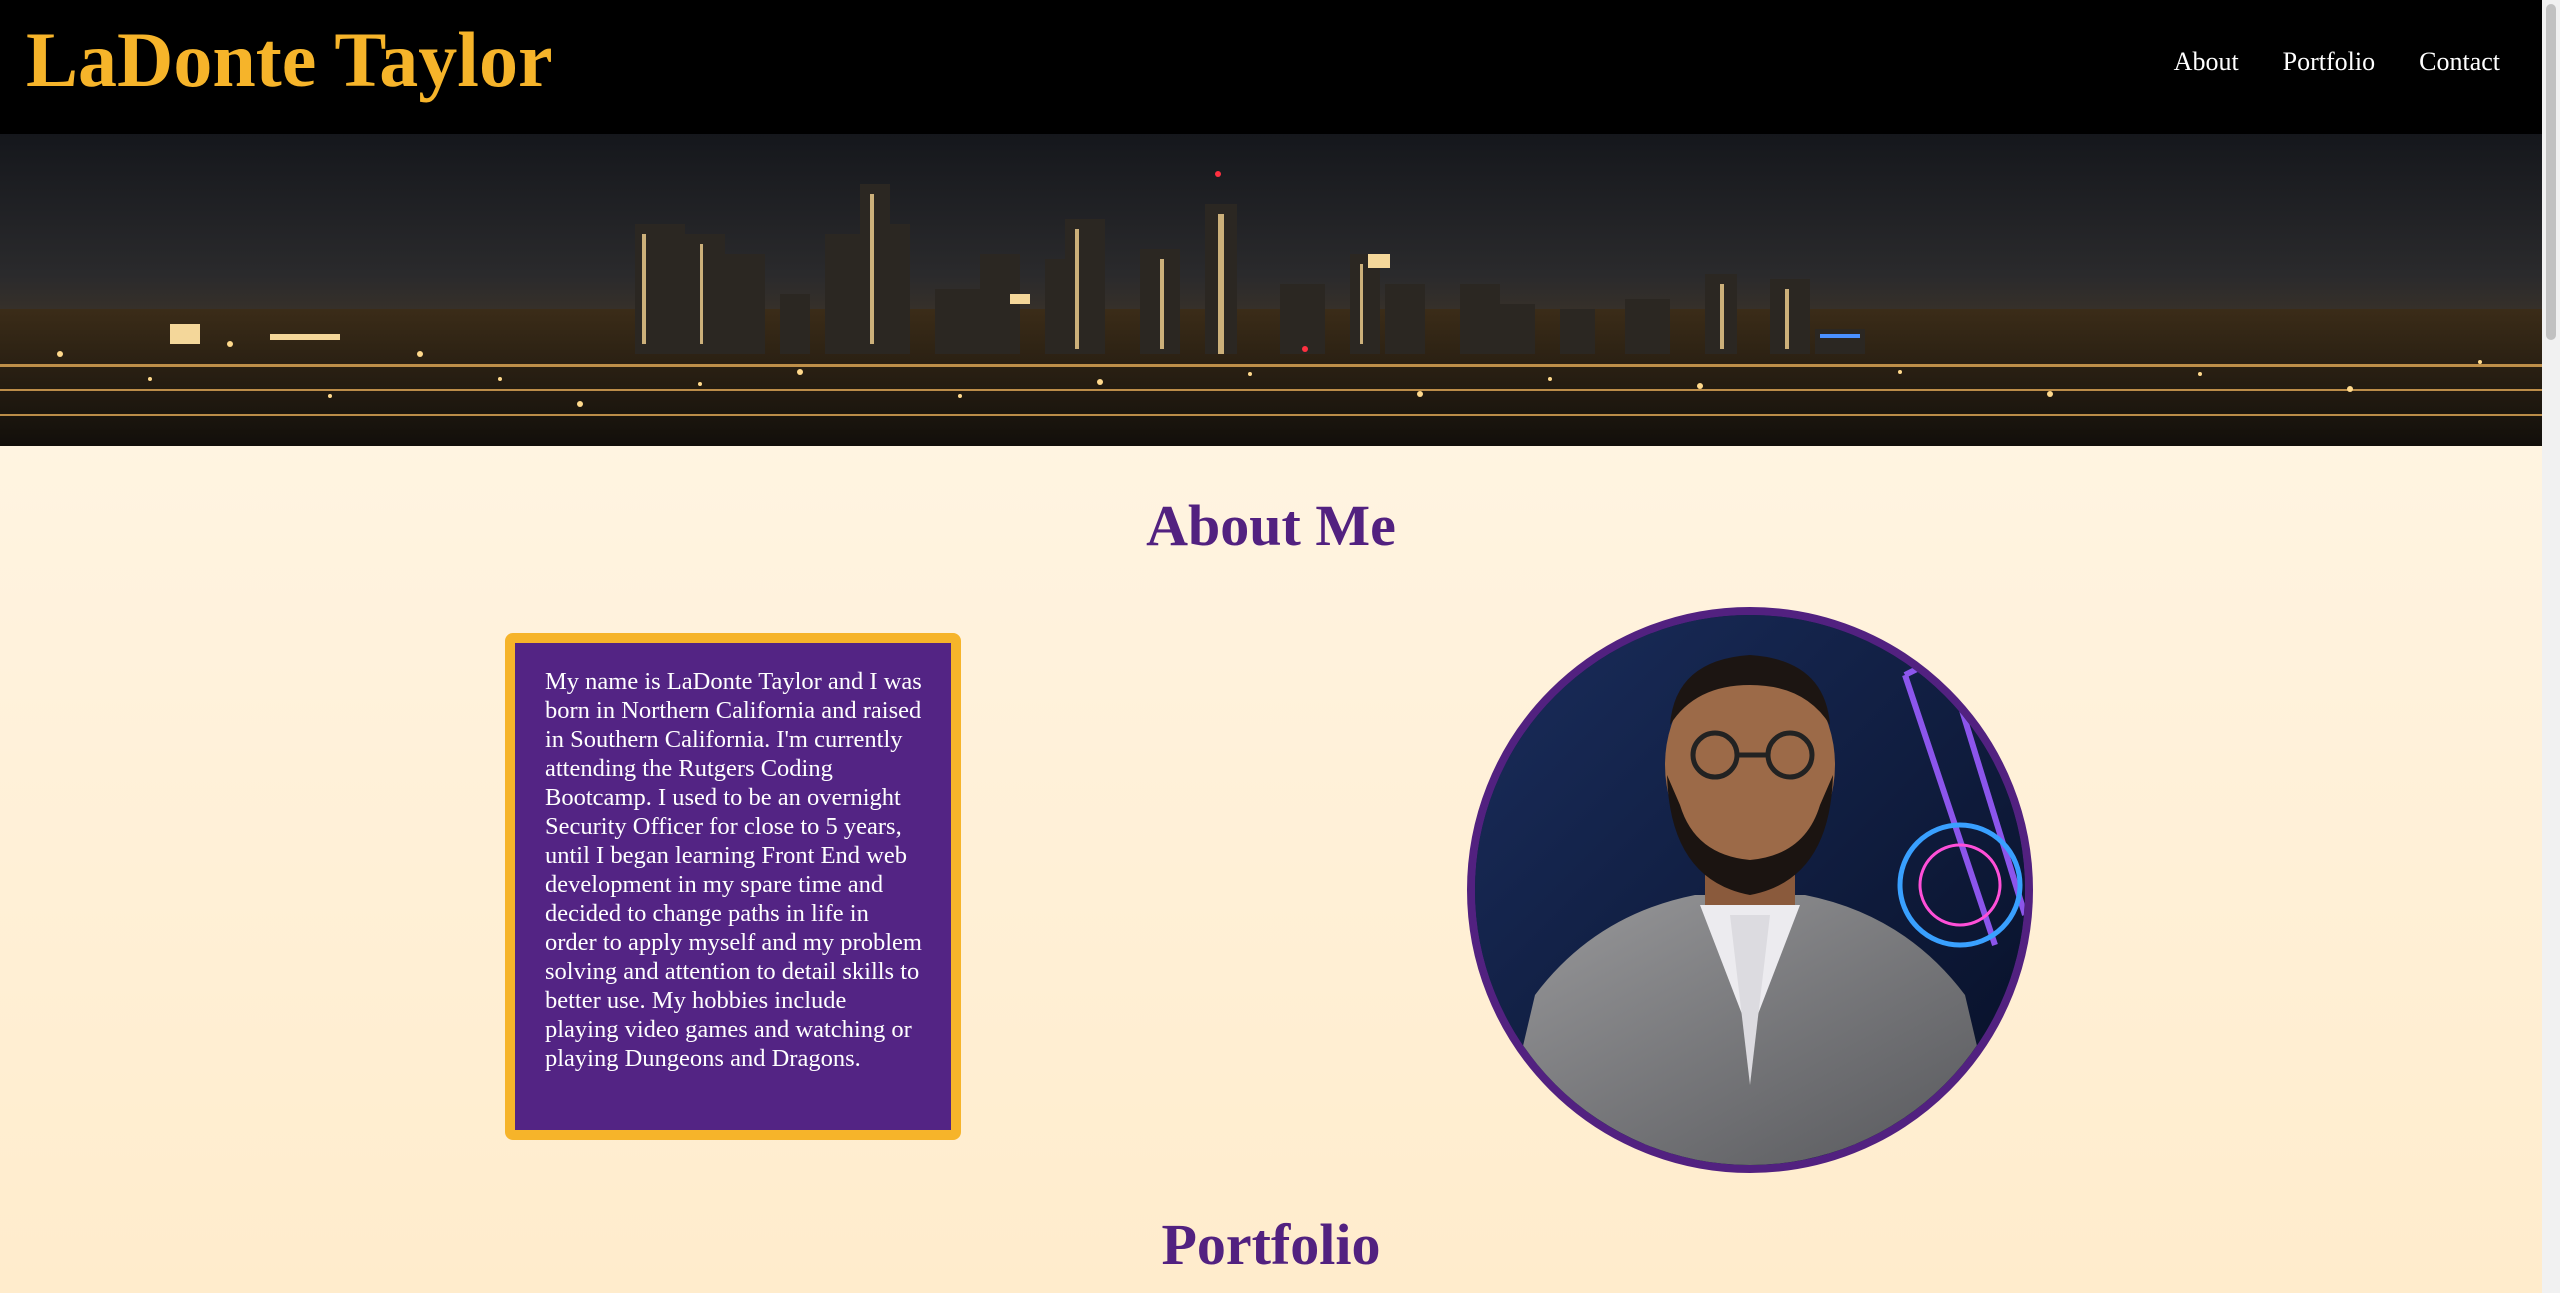 Image resolution: width=2560 pixels, height=1293 pixels. I want to click on main-nav: About Portfolio Contact, so click(2337, 62).